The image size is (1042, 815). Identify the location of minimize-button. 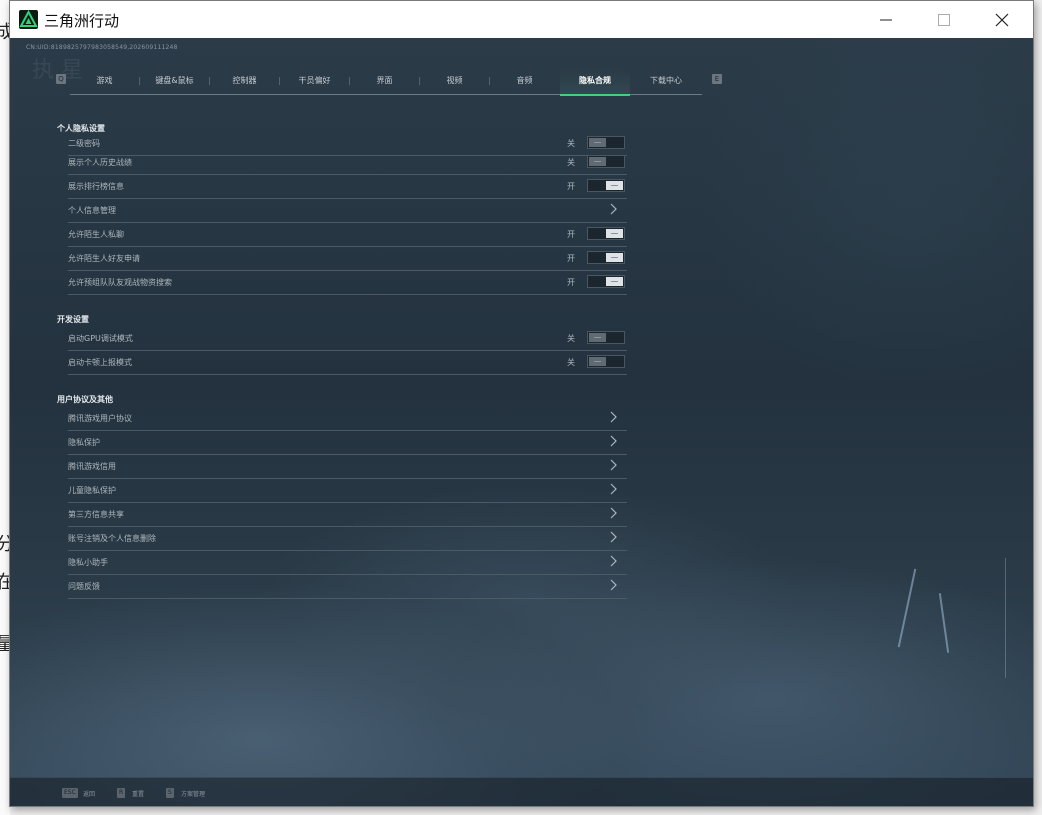
(886, 19).